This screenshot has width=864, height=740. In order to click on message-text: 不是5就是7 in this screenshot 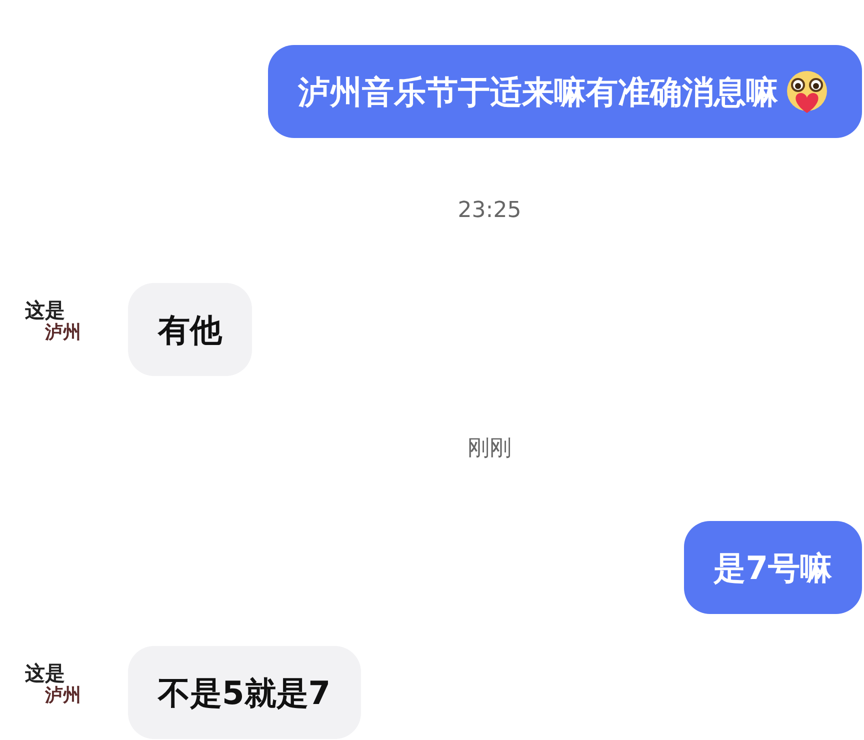, I will do `click(244, 693)`.